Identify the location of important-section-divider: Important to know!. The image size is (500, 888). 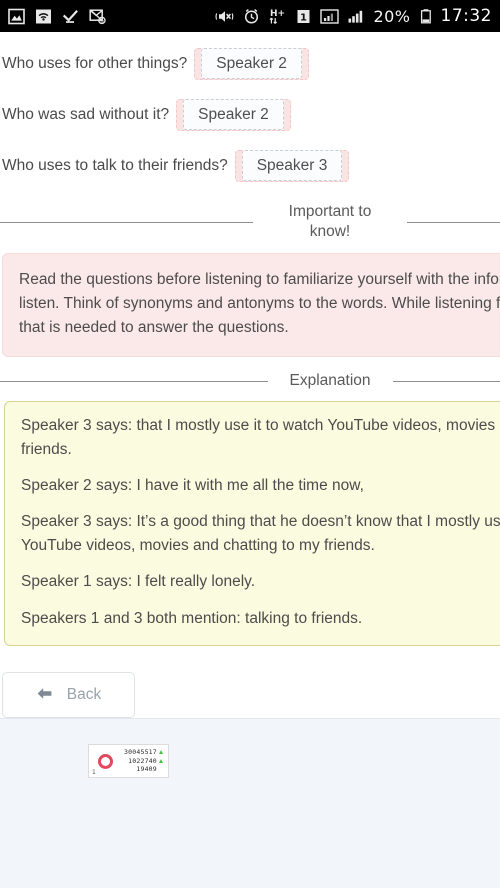
(250, 222).